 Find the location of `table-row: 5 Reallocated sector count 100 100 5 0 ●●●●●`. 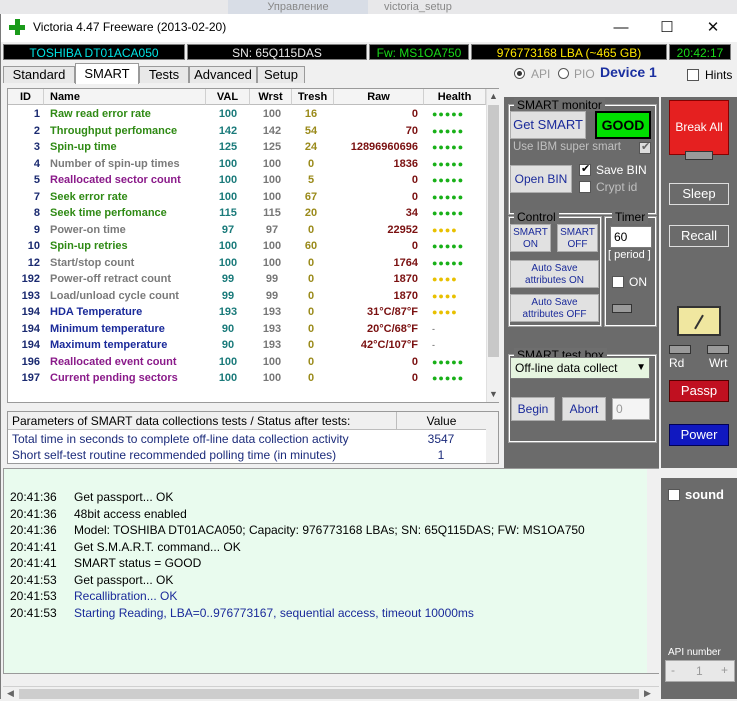

table-row: 5 Reallocated sector count 100 100 5 0 ●●●●● is located at coordinates (246, 180).